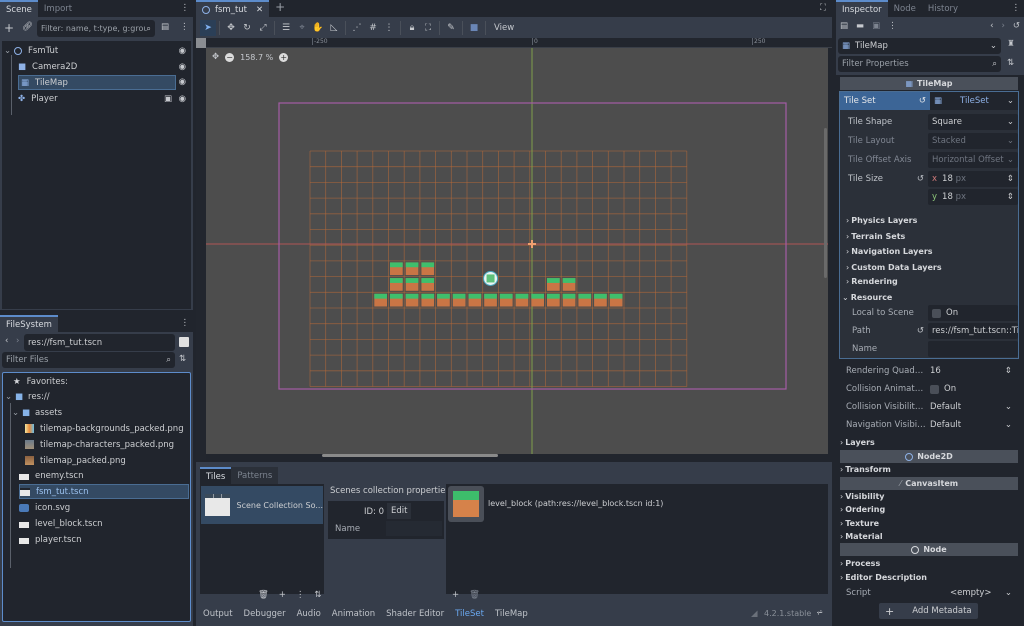 This screenshot has width=1024, height=626. I want to click on tab-import: Import, so click(58, 8).